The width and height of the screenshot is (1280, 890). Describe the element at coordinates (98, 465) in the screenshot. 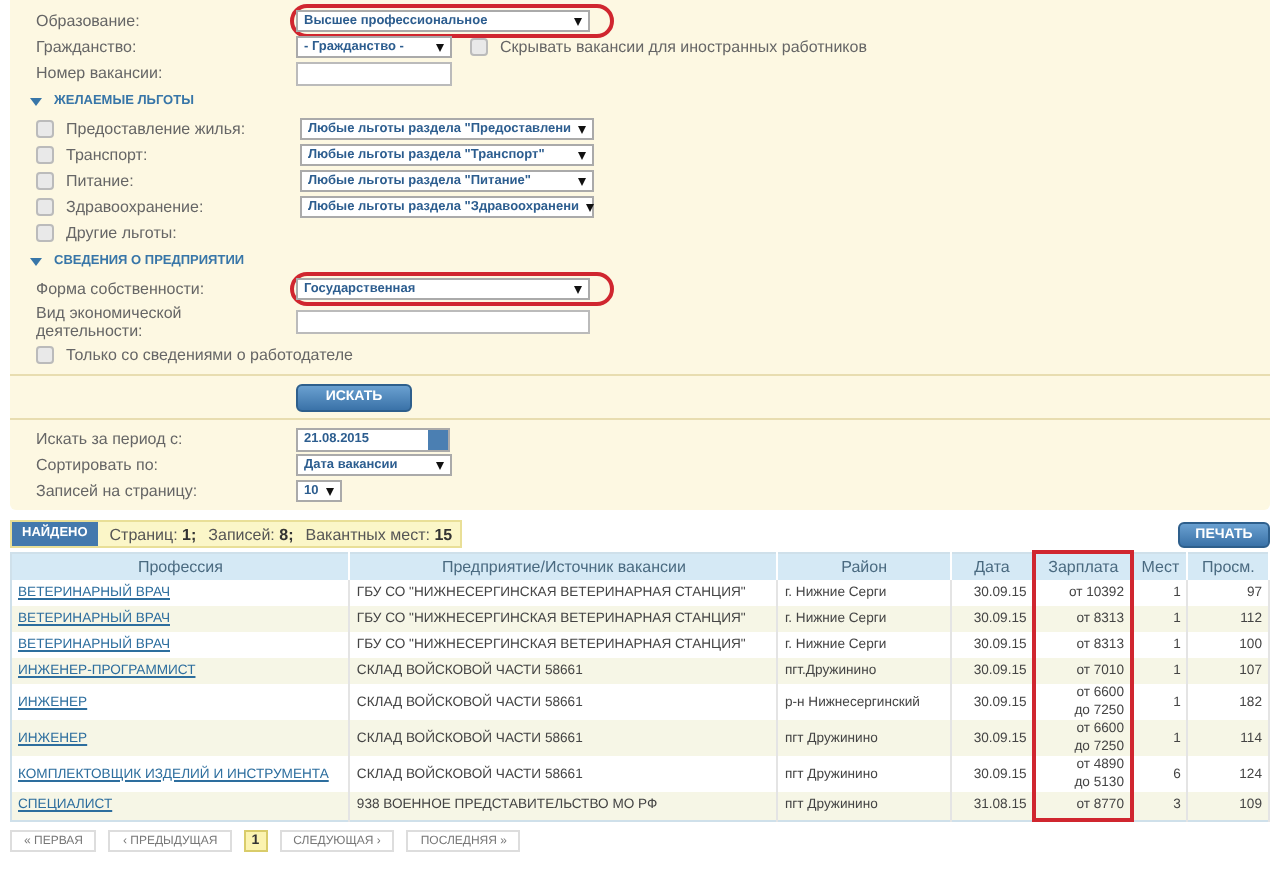

I see `field-label: Сортировать по:` at that location.